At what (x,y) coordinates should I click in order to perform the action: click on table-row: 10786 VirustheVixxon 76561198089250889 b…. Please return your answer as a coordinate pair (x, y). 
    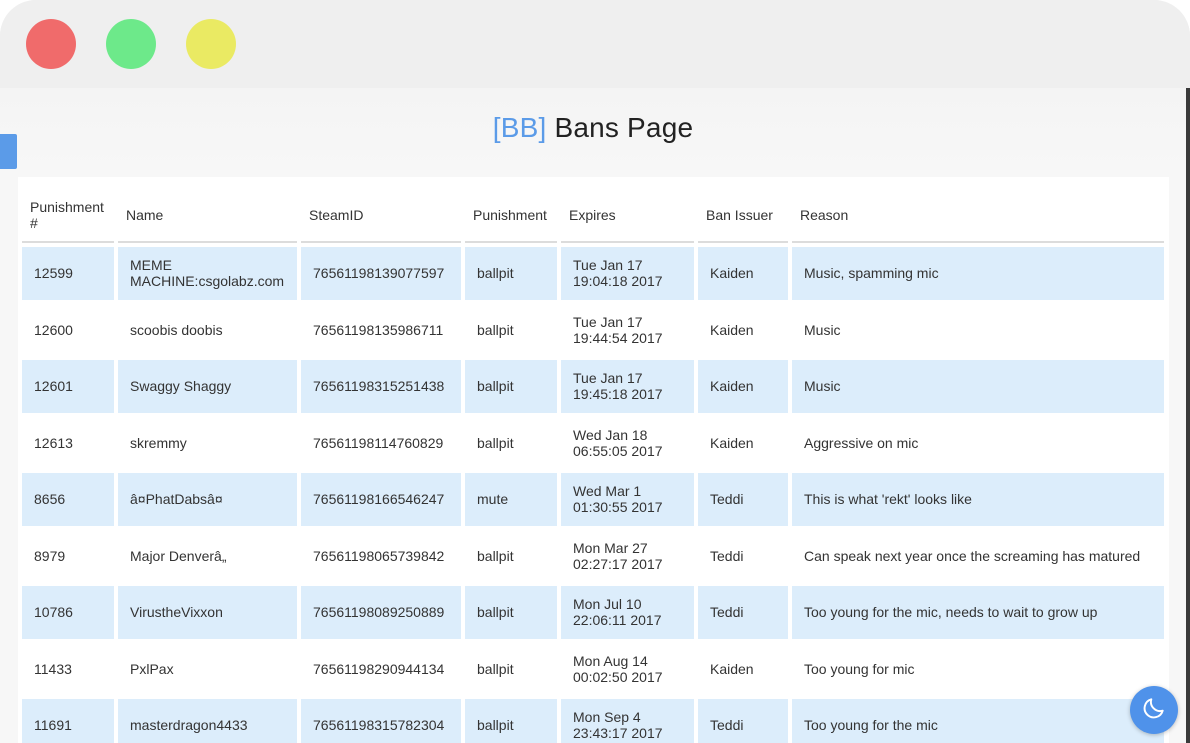
    Looking at the image, I should click on (593, 612).